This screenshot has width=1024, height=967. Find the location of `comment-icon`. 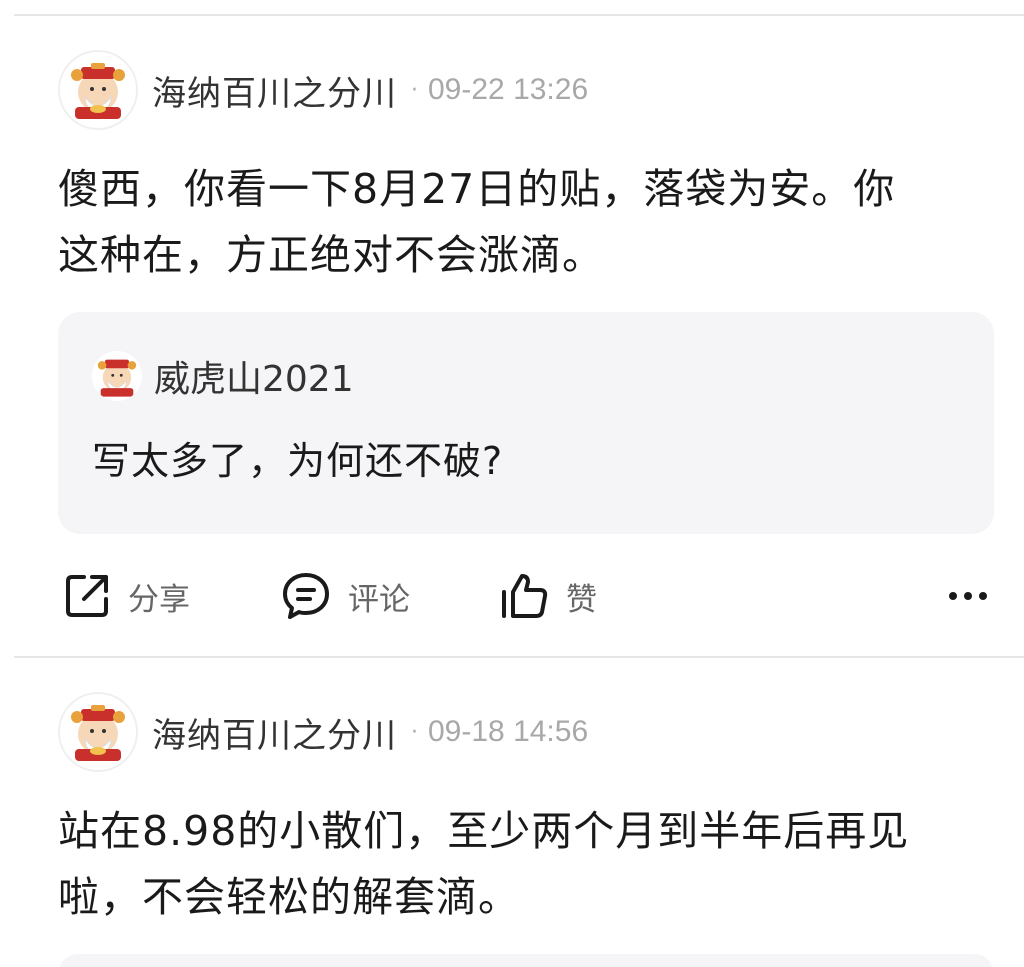

comment-icon is located at coordinates (306, 596).